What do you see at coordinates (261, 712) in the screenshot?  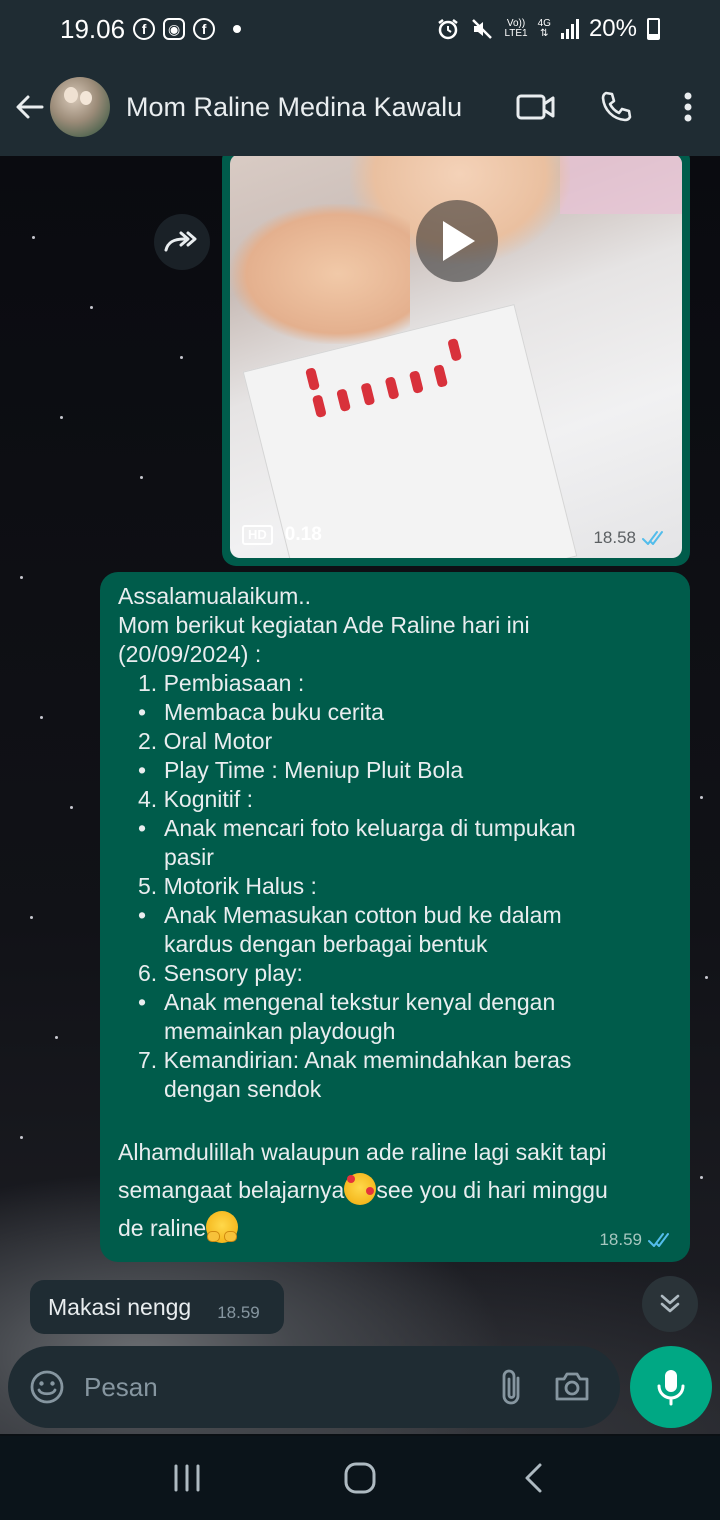 I see `bullet-item: • Membaca buku cerita` at bounding box center [261, 712].